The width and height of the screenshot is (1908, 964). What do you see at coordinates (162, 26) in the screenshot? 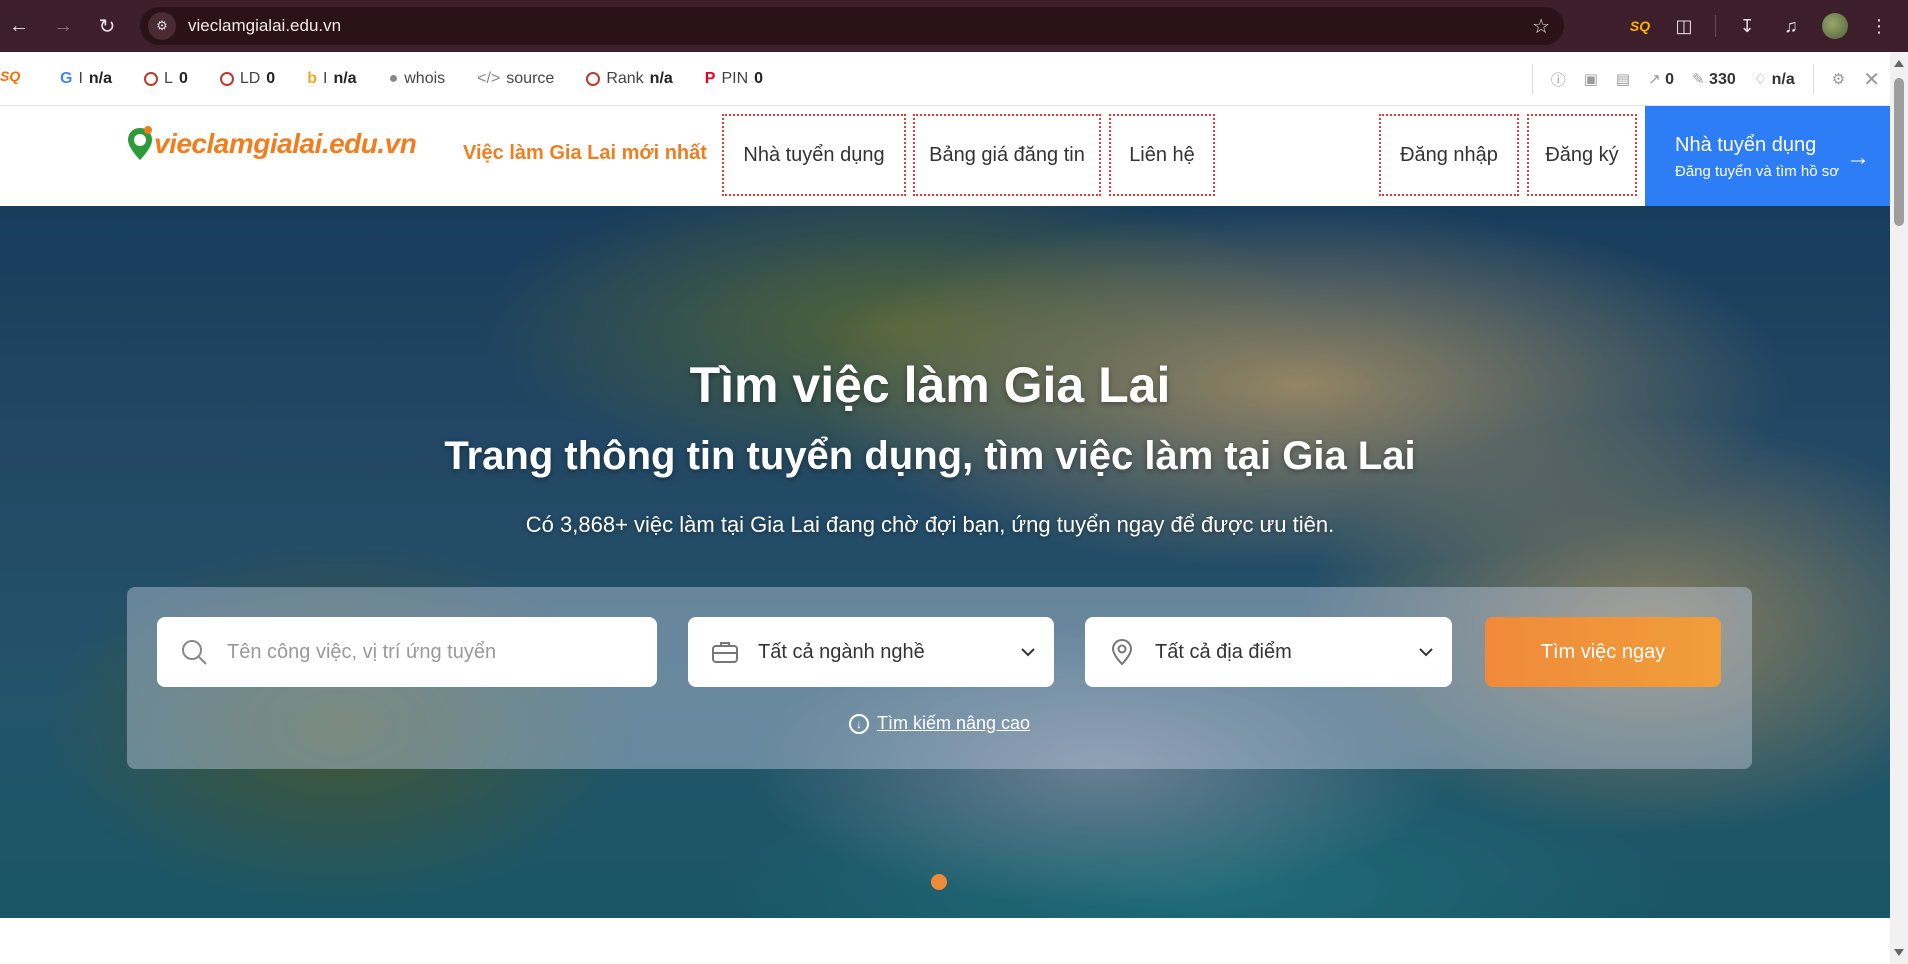
I see `site-settings-icon: ⚙` at bounding box center [162, 26].